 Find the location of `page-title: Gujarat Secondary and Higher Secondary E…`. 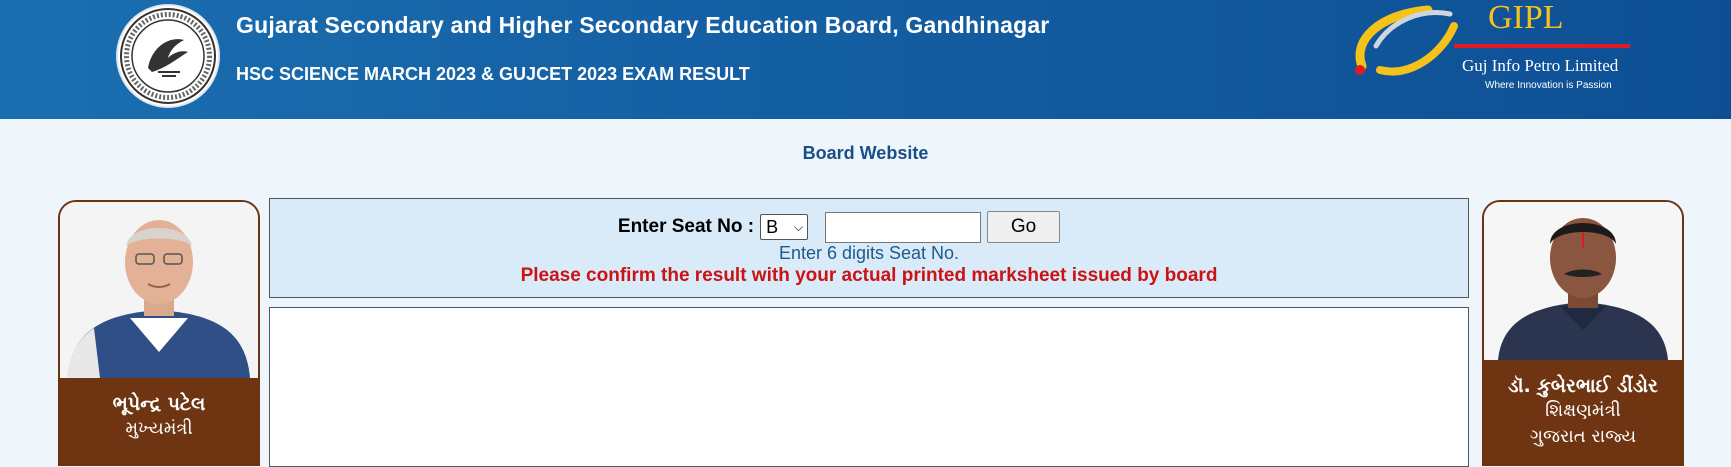

page-title: Gujarat Secondary and Higher Secondary E… is located at coordinates (643, 25).